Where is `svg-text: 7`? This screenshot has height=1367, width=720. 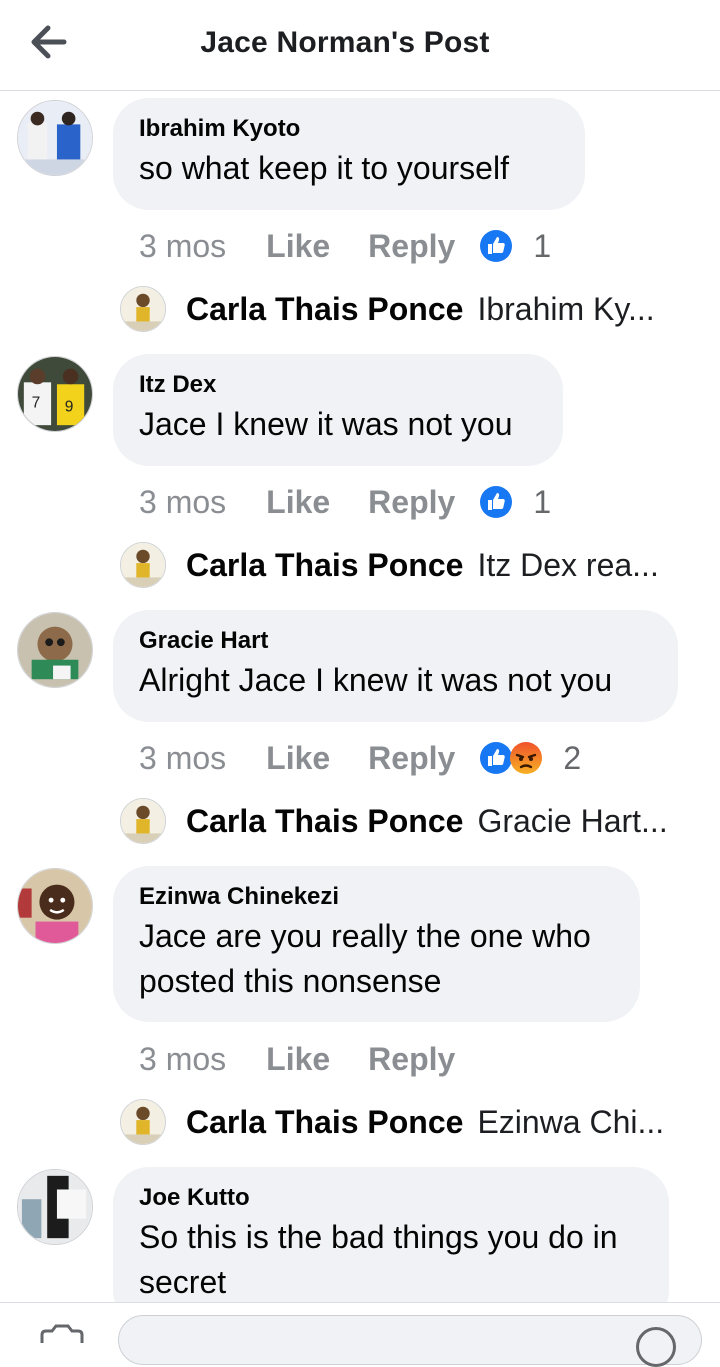 svg-text: 7 is located at coordinates (36, 403).